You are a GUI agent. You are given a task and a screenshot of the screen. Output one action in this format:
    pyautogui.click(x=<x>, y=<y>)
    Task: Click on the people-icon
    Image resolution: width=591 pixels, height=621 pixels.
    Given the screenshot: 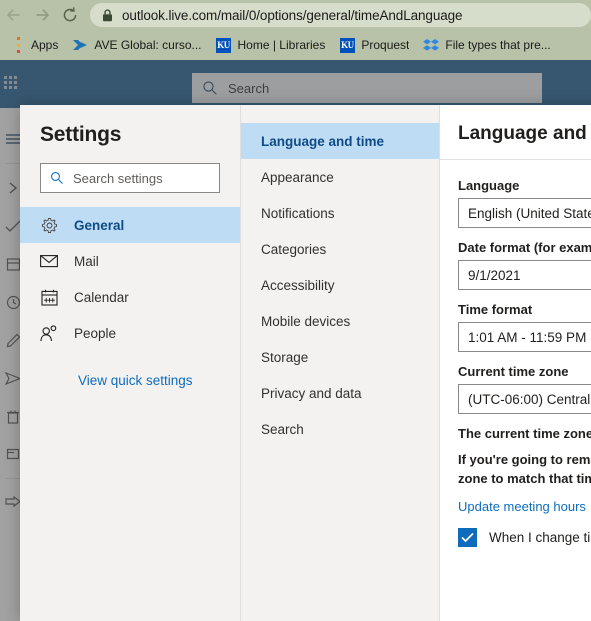 What is the action you would take?
    pyautogui.click(x=49, y=333)
    